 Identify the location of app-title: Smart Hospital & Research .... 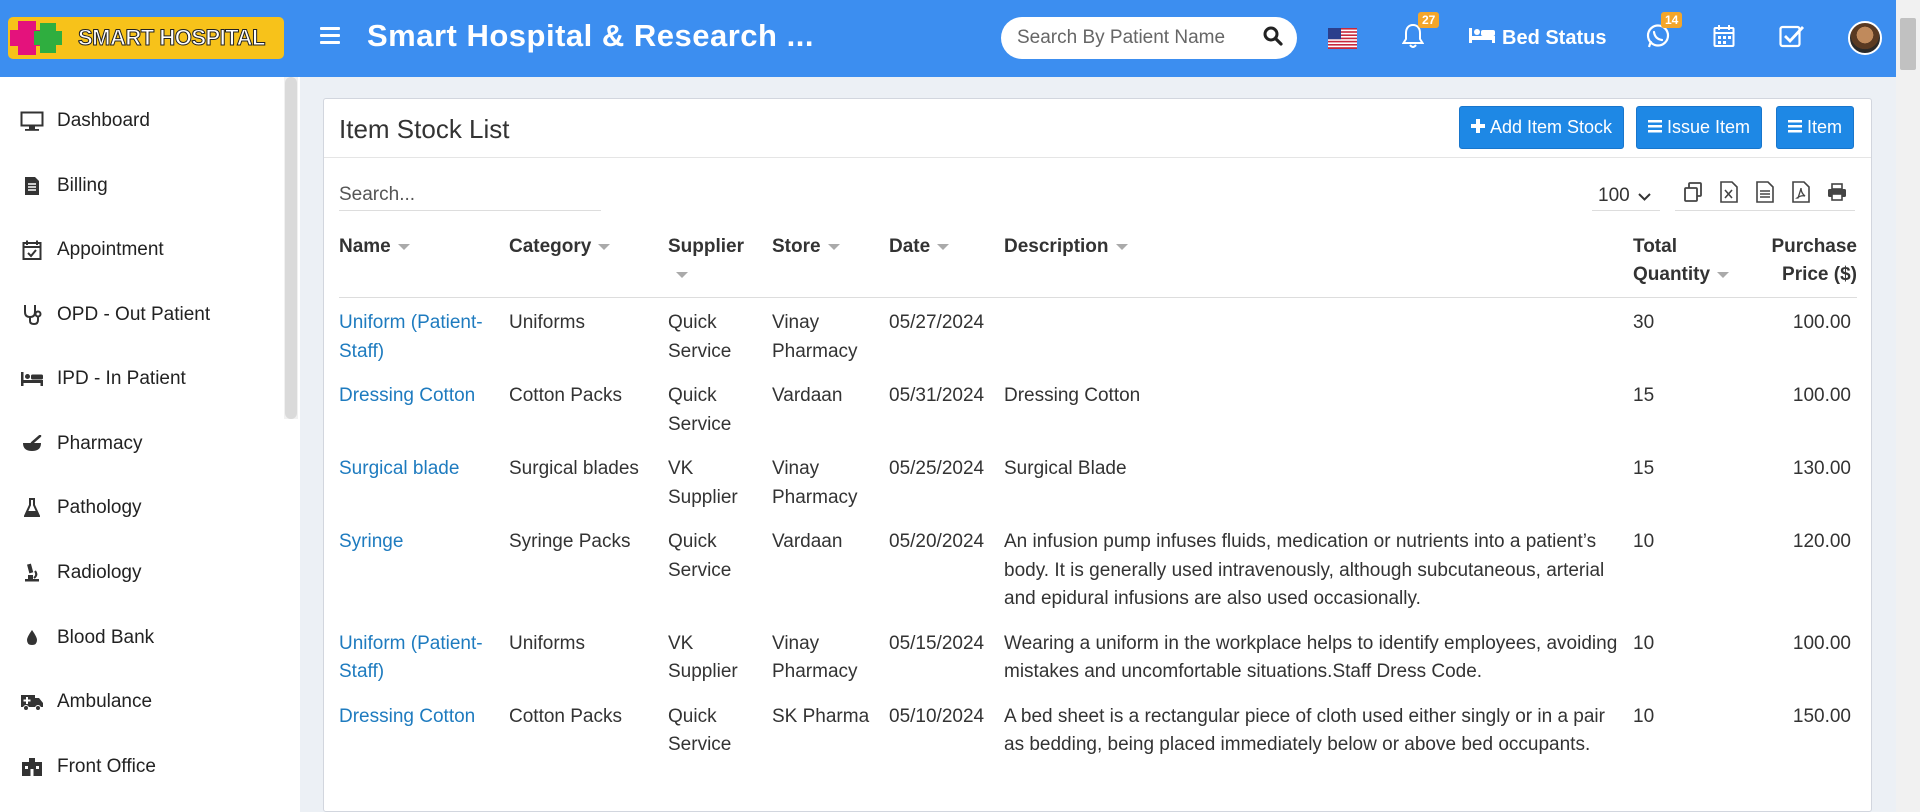
(590, 35).